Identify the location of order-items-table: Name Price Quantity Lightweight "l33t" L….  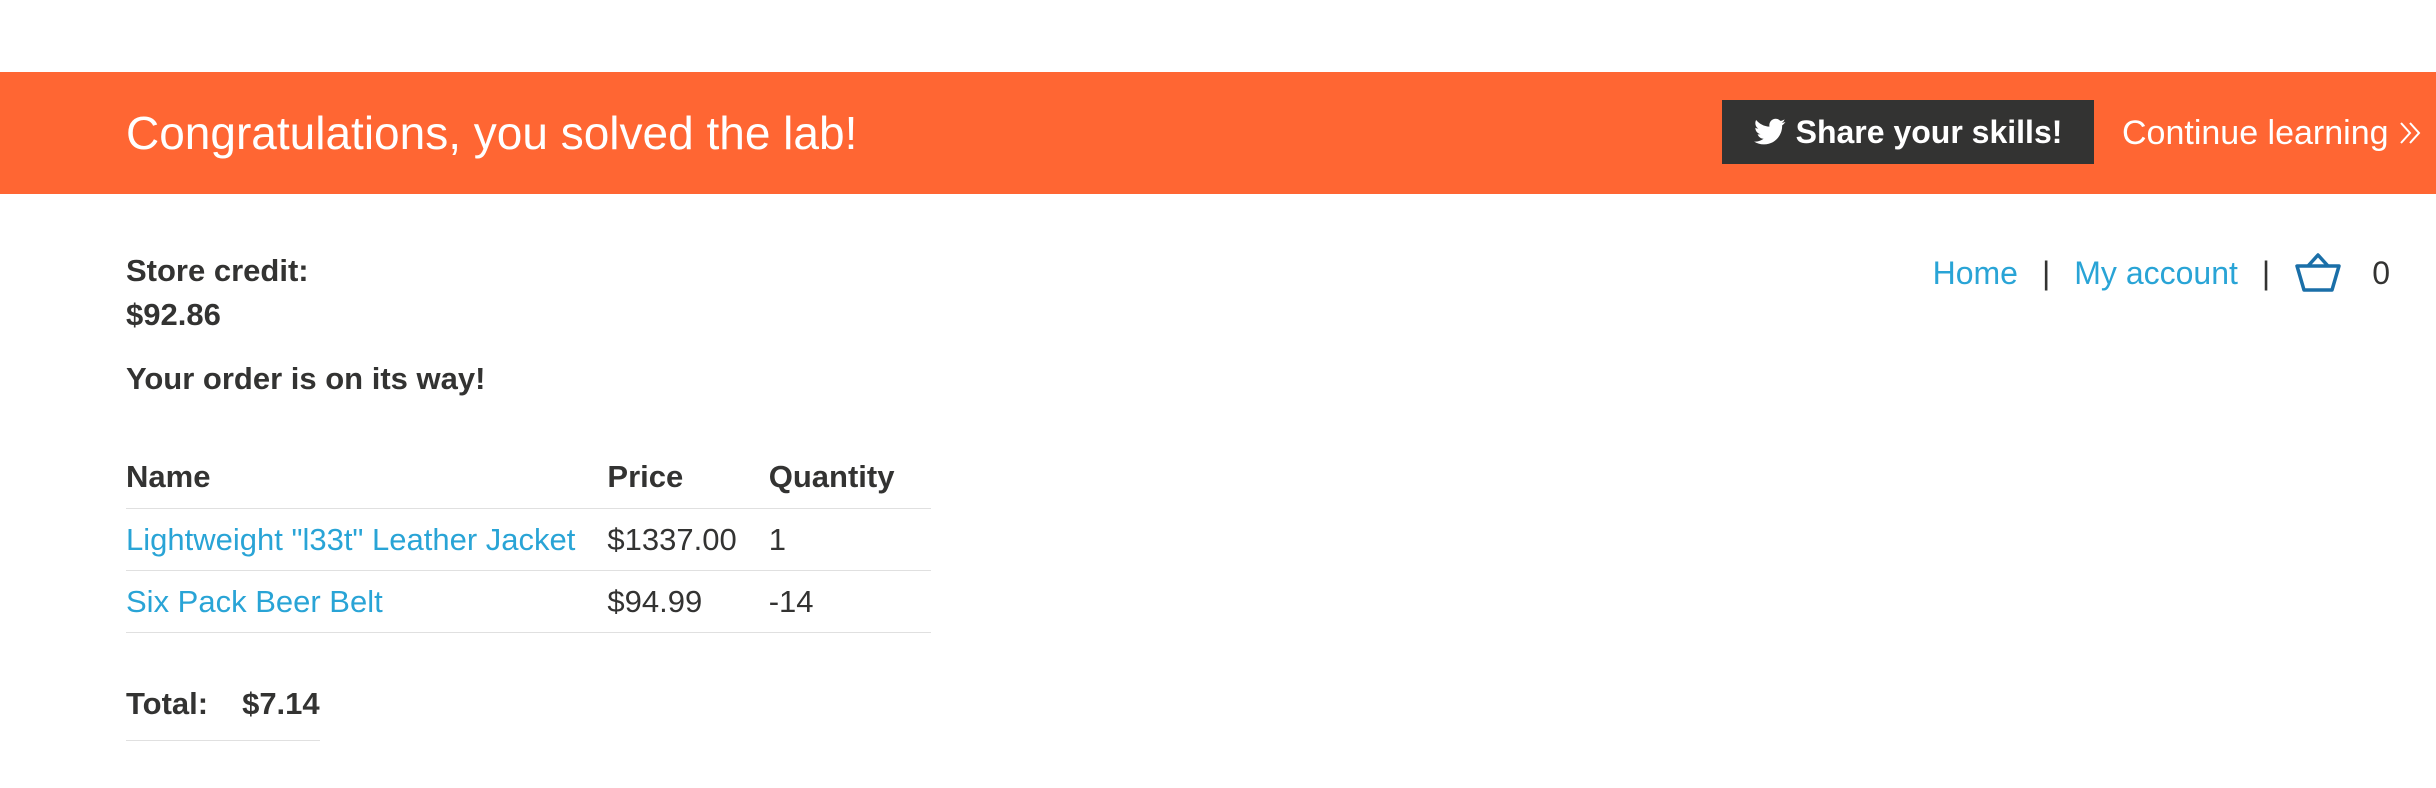
(528, 539).